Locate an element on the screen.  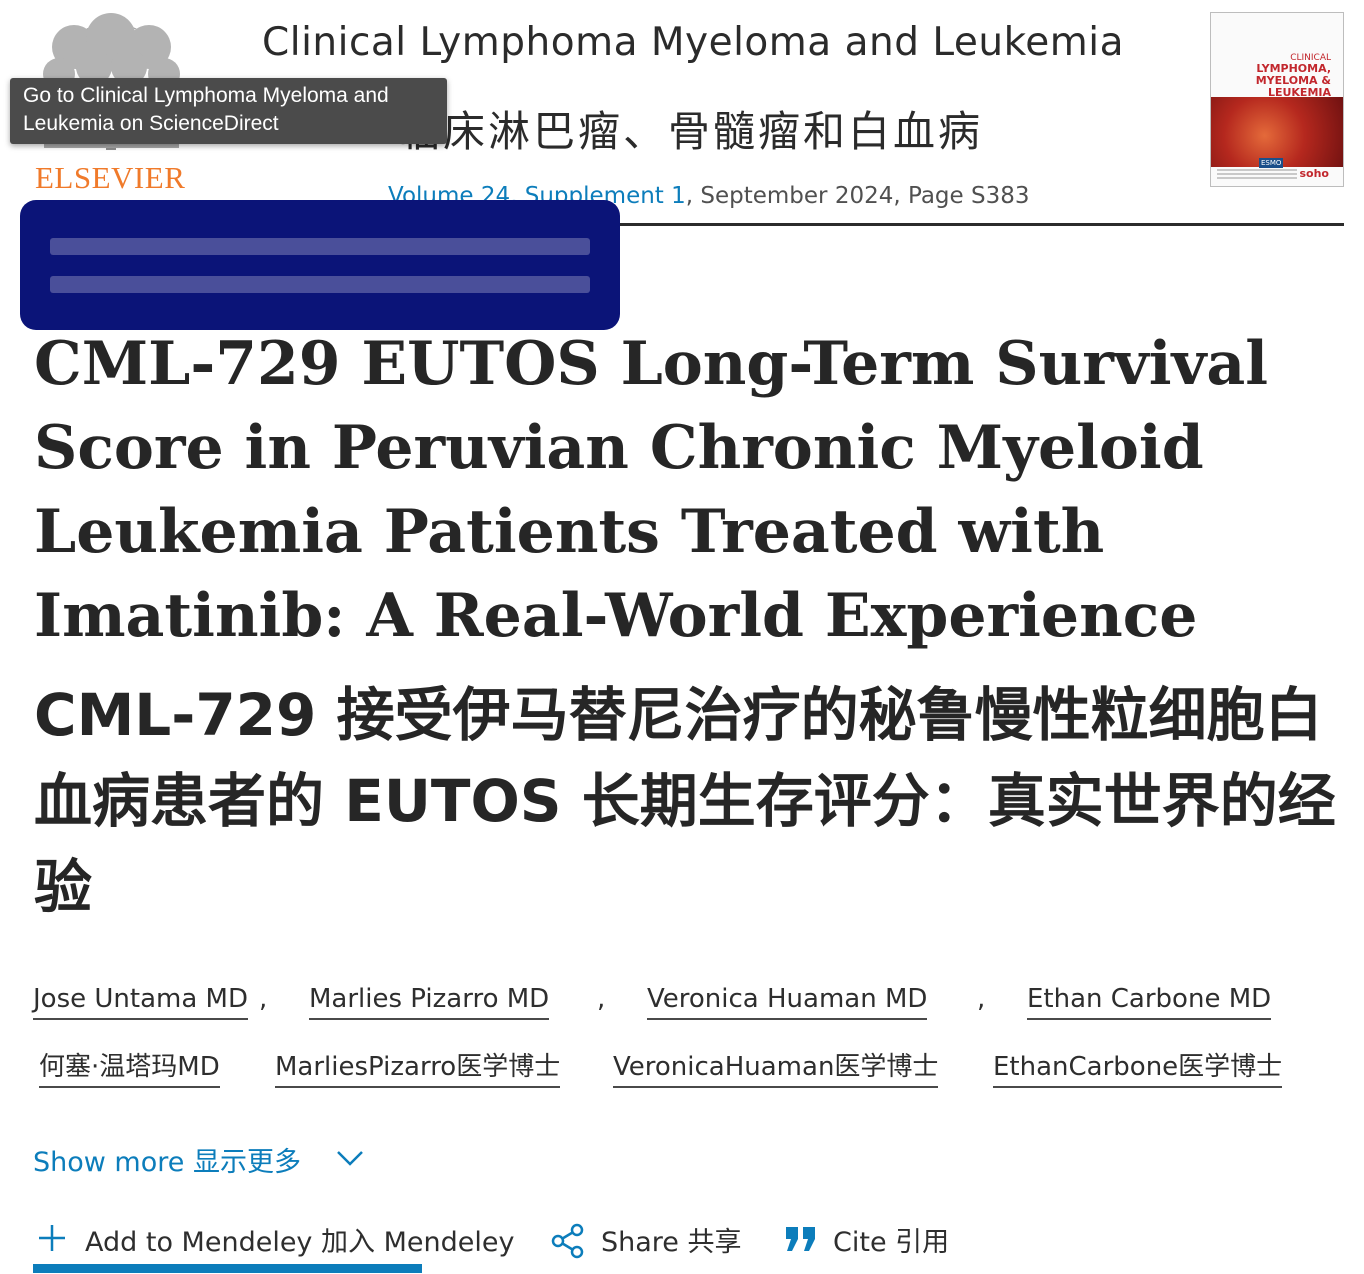
share-button: Share 共享 is located at coordinates (655, 1240).